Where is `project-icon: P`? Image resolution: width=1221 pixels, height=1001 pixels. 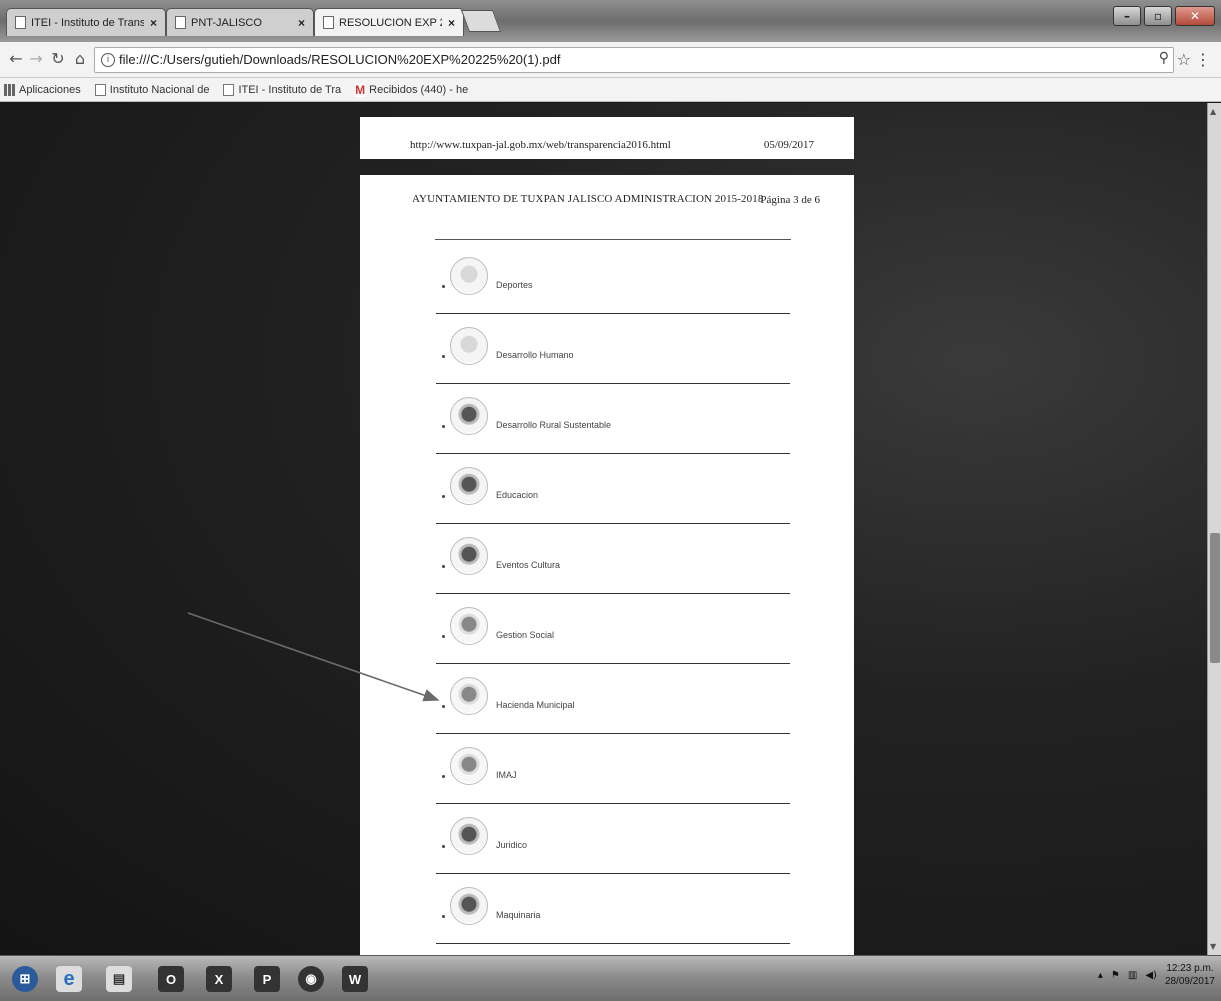 project-icon: P is located at coordinates (267, 979).